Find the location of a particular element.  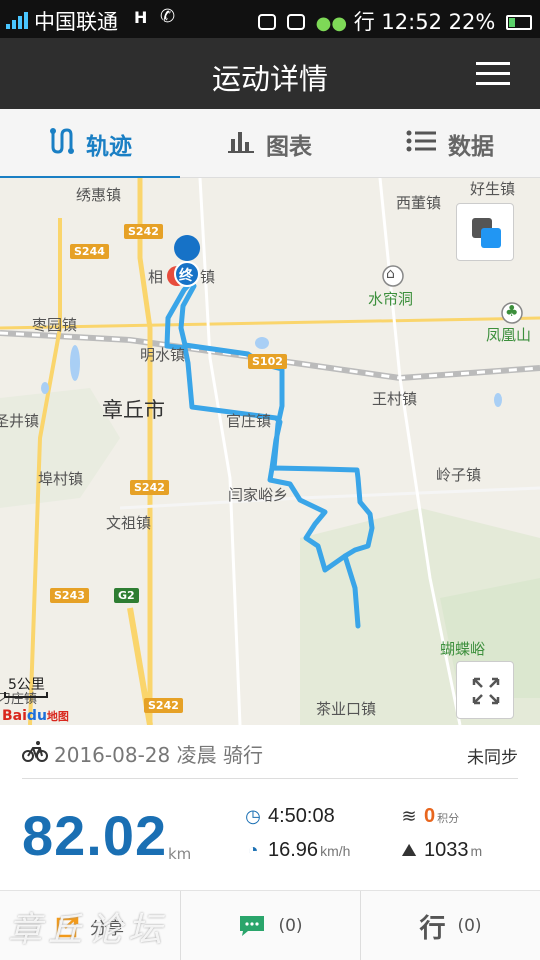

duration-value: 4:50:08 is located at coordinates (301, 816).